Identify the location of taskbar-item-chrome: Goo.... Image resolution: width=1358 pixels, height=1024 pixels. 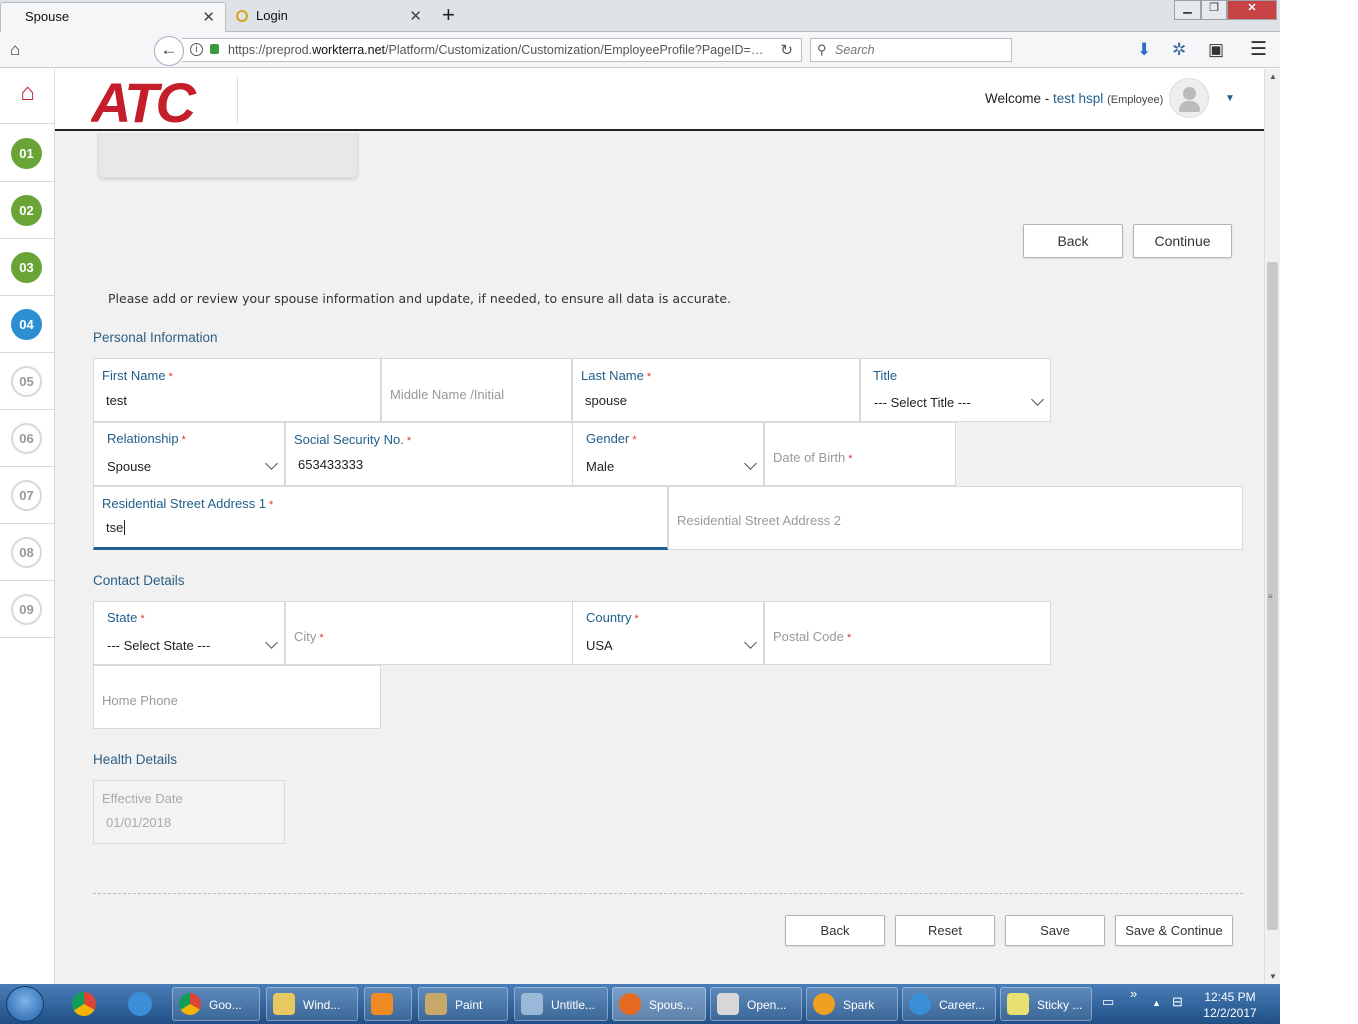
(216, 1004).